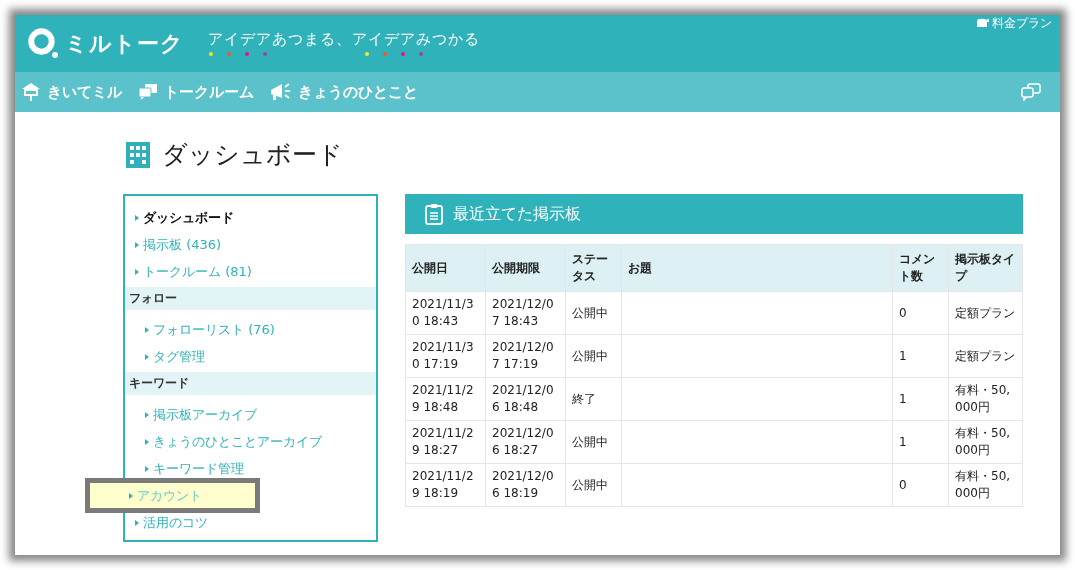  I want to click on table-cell: 2021/12/07 18:43, so click(525, 313).